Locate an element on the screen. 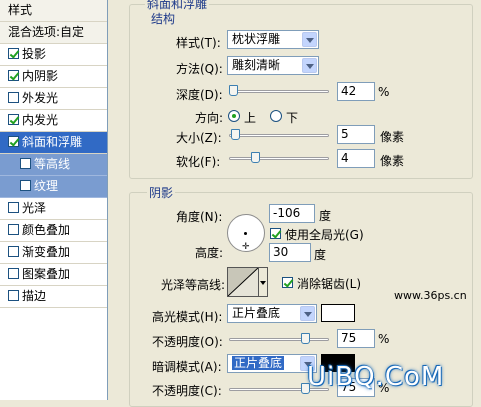  highlight-opacity-slider is located at coordinates (279, 339).